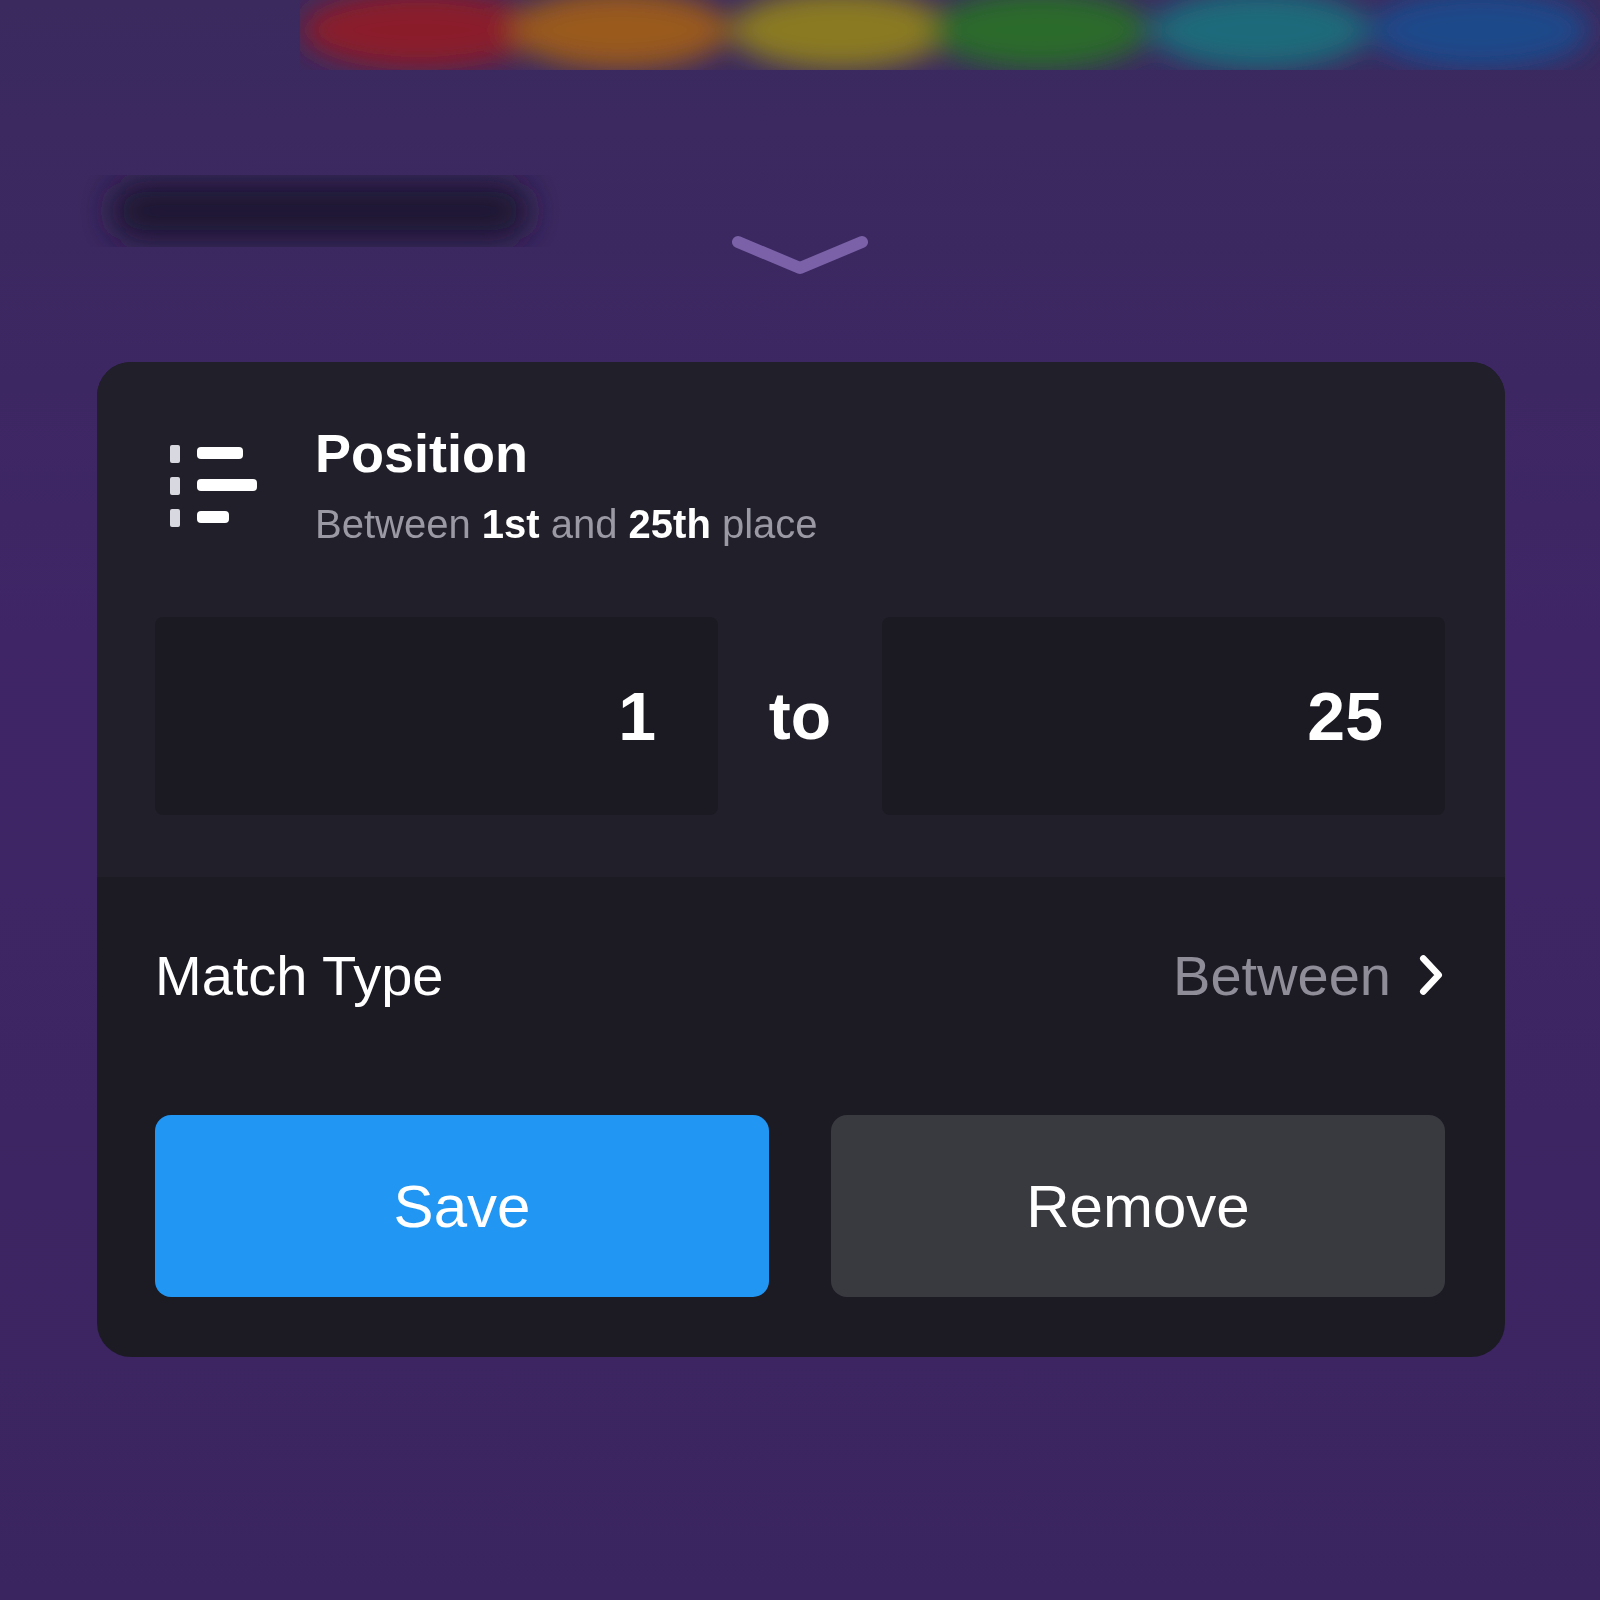  I want to click on match-type-value: Between, so click(1282, 975).